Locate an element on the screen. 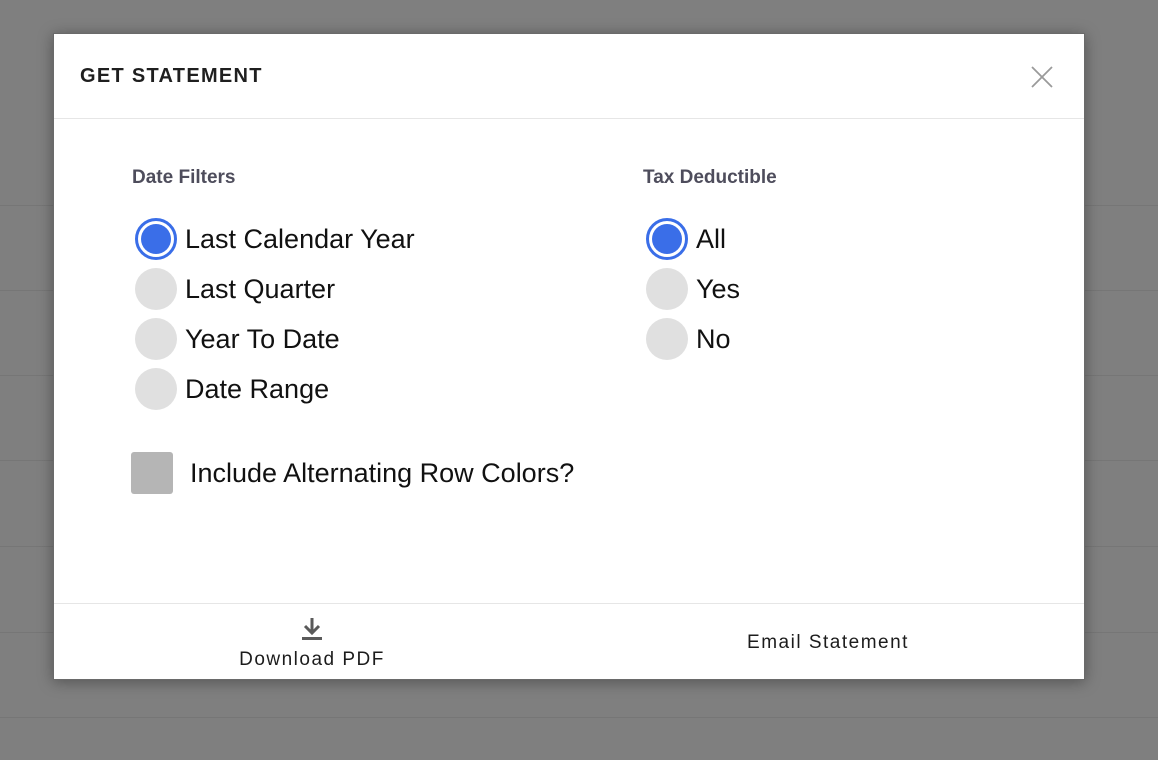 The image size is (1158, 760). radio-last-quarter: Last Quarter is located at coordinates (235, 289).